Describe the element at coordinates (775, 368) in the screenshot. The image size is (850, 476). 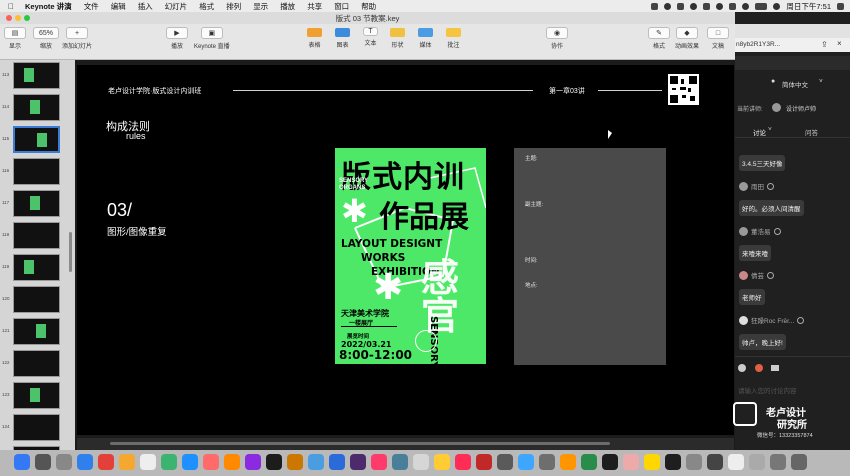
I see `folder-icon` at that location.